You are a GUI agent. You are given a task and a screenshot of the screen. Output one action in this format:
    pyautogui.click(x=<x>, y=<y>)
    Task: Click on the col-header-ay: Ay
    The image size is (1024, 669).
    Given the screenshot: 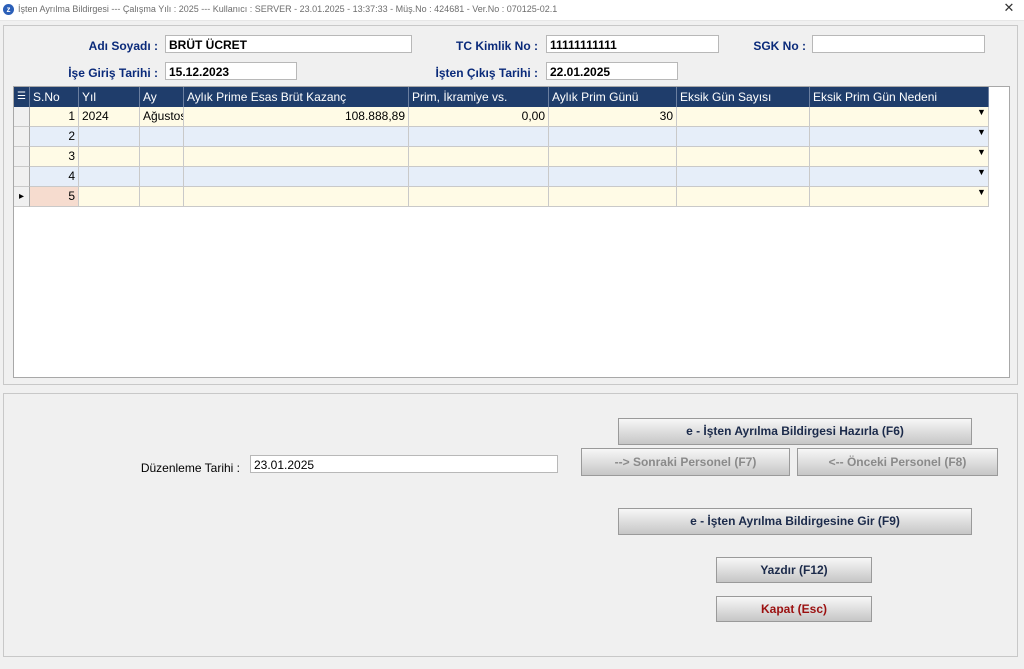 What is the action you would take?
    pyautogui.click(x=162, y=97)
    